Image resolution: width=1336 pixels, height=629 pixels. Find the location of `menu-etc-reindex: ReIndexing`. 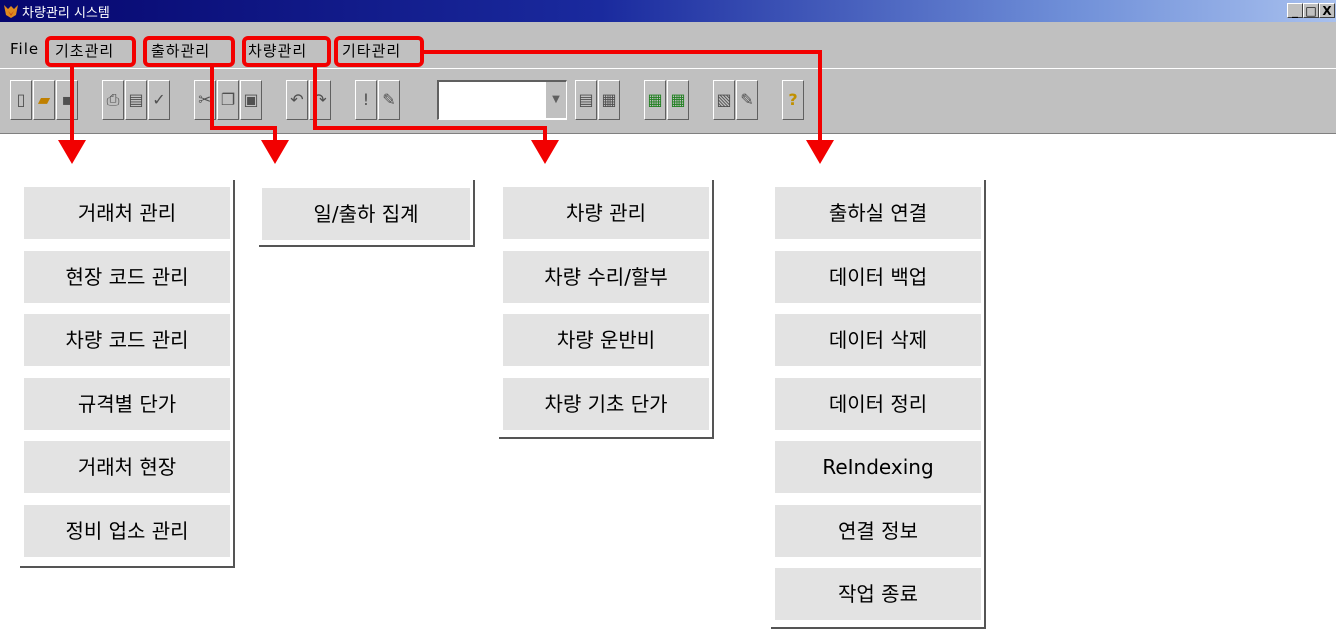

menu-etc-reindex: ReIndexing is located at coordinates (878, 467).